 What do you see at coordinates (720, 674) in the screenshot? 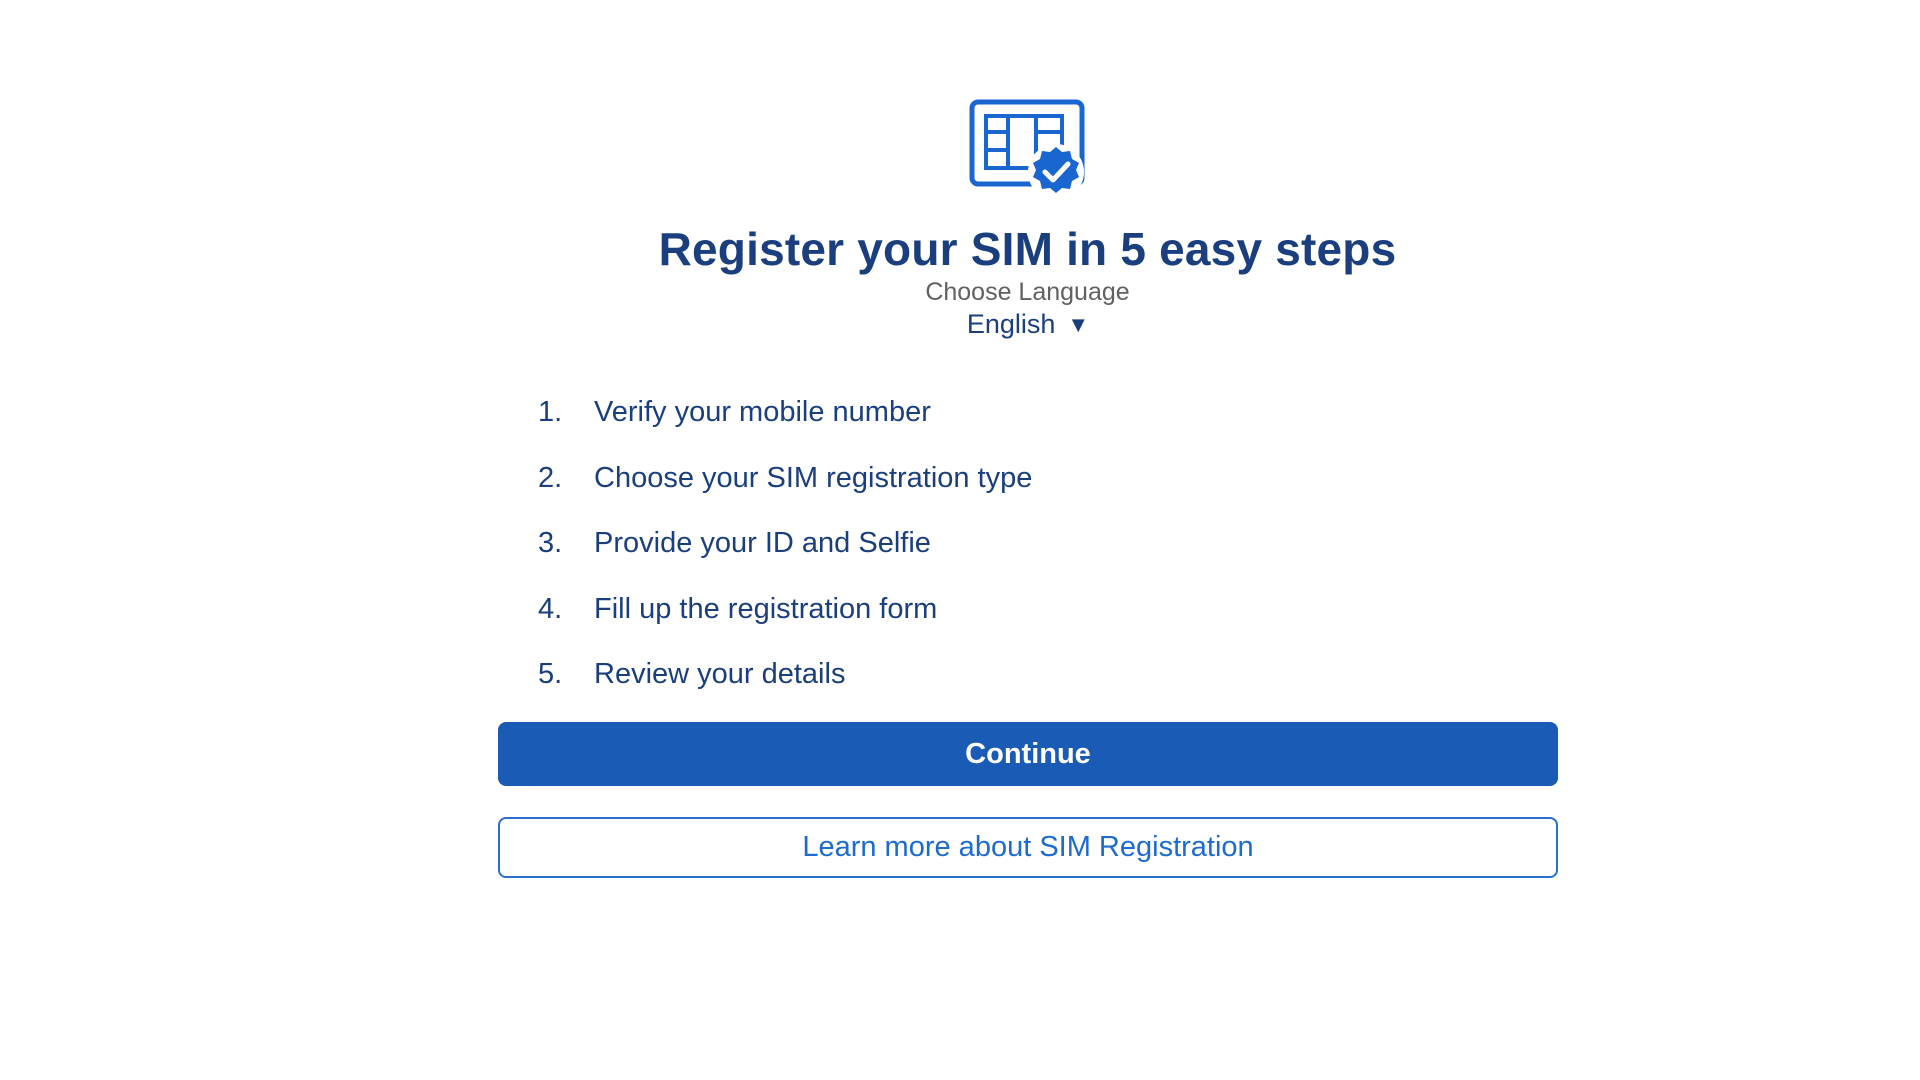
I see `step-label: Review your details` at bounding box center [720, 674].